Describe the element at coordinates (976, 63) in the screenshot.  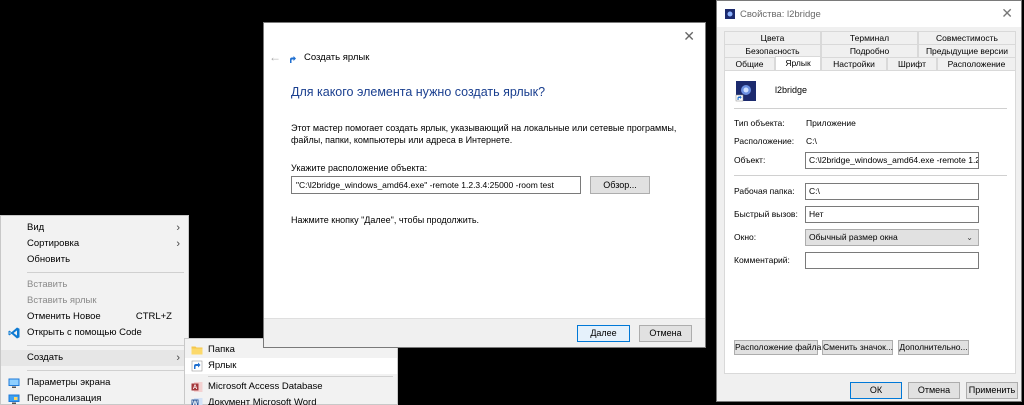
I see `tab-layout: Расположение` at that location.